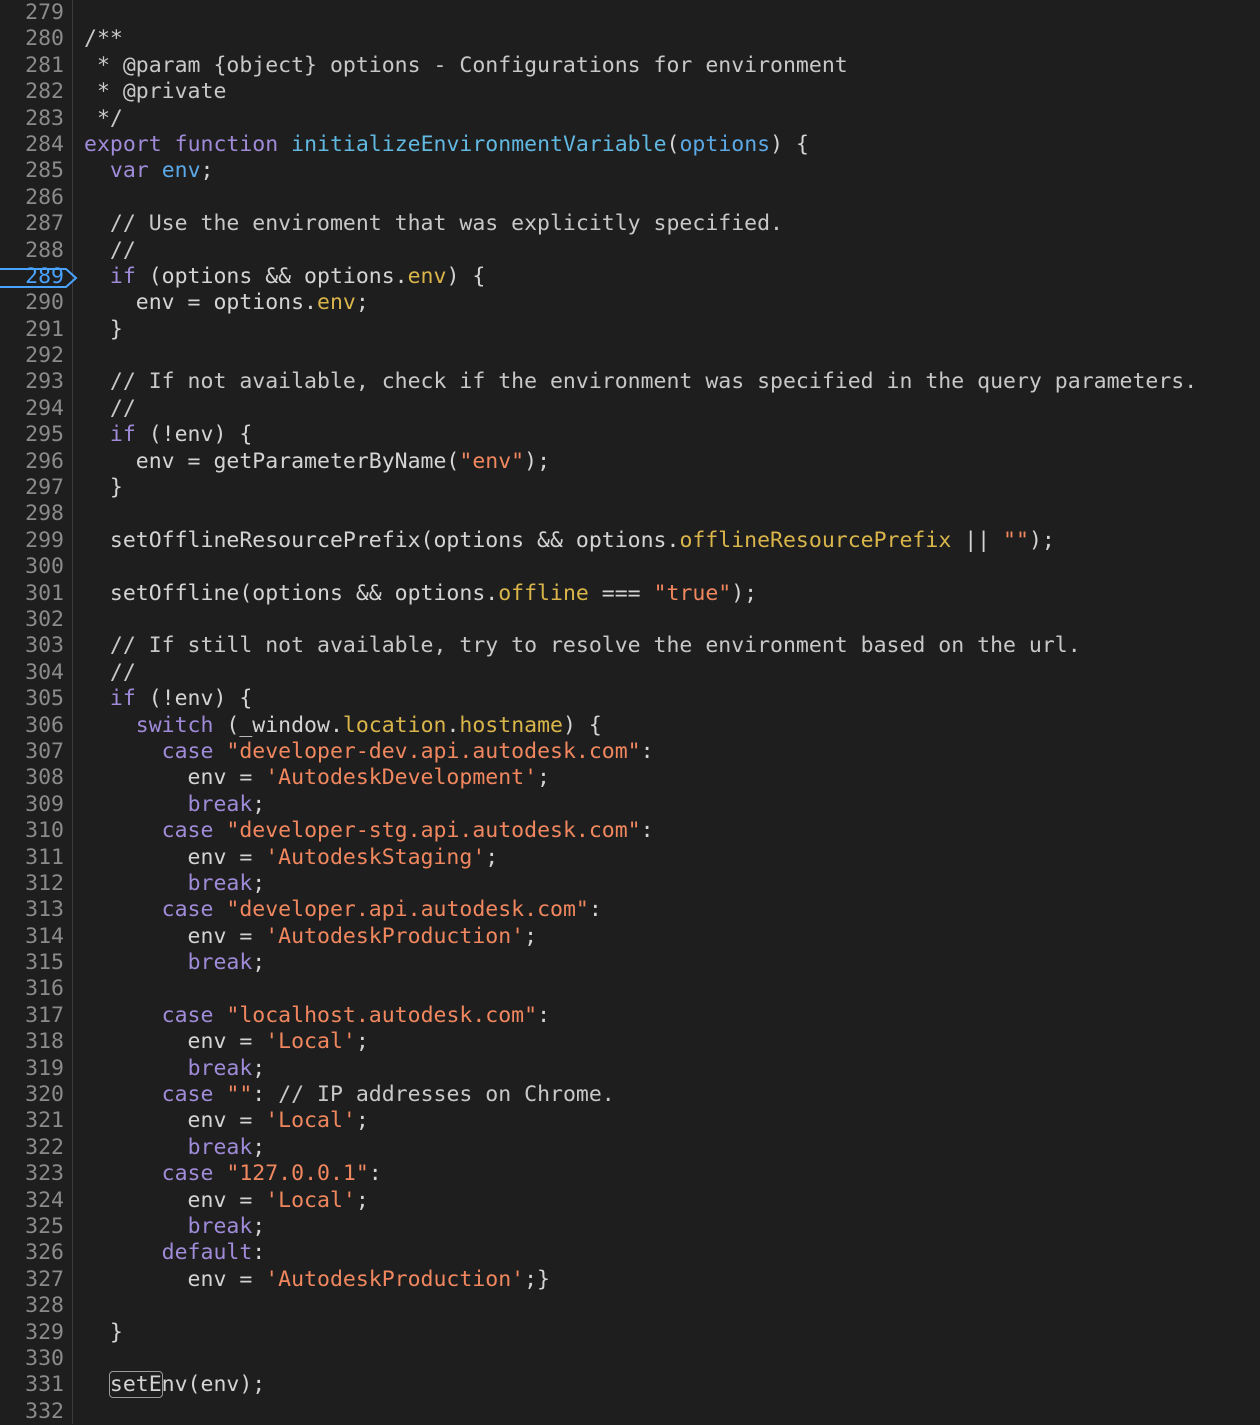 This screenshot has height=1425, width=1260. Describe the element at coordinates (36, 1333) in the screenshot. I see `line-number: 329` at that location.